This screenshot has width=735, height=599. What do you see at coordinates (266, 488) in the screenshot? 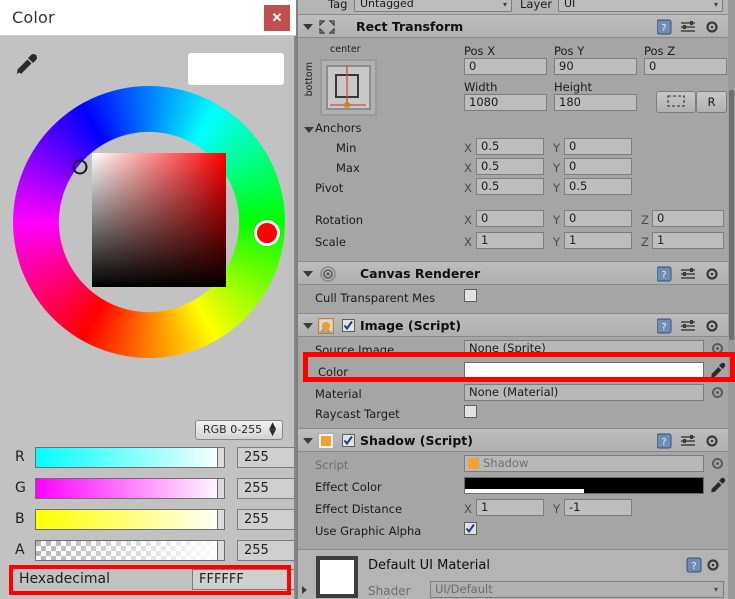
I see `channel-value-g: 255` at bounding box center [266, 488].